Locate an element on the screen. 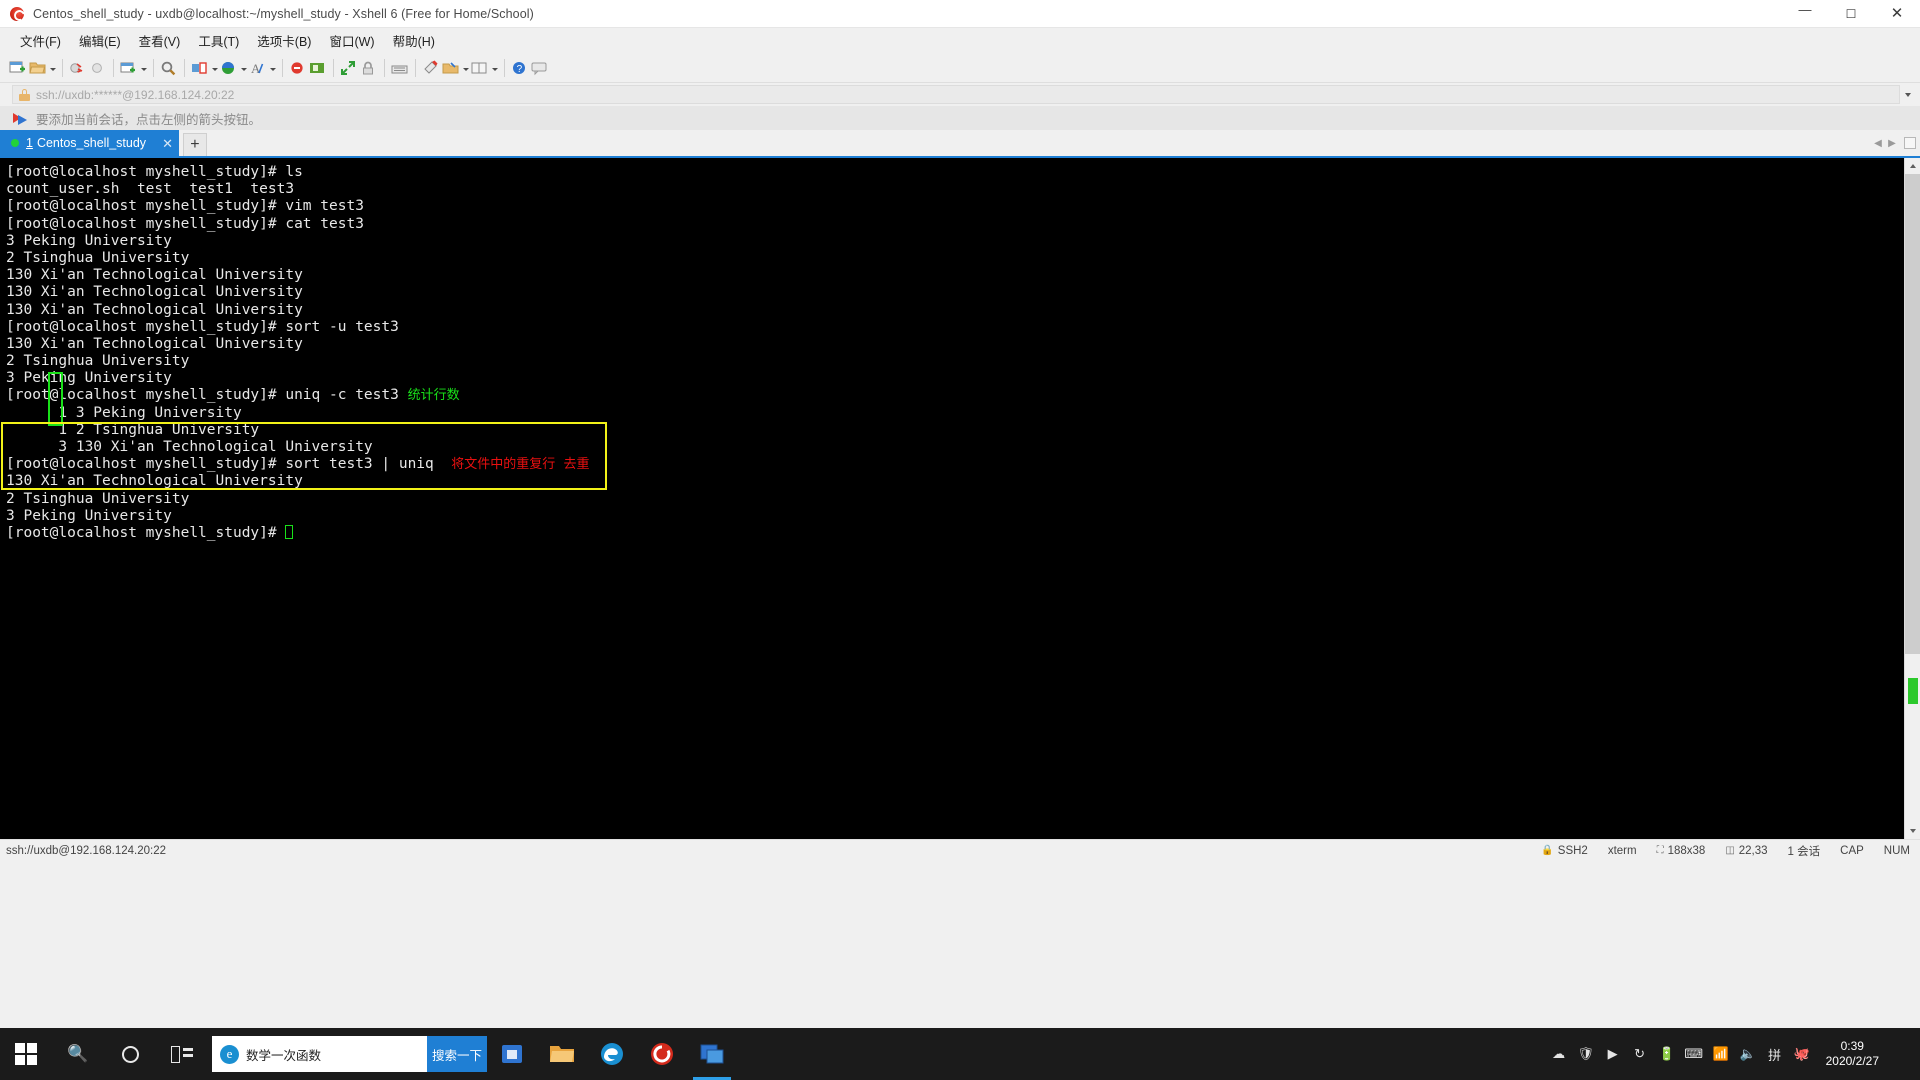 This screenshot has height=1080, width=1920. volume-icon: 🔈 is located at coordinates (1748, 1054).